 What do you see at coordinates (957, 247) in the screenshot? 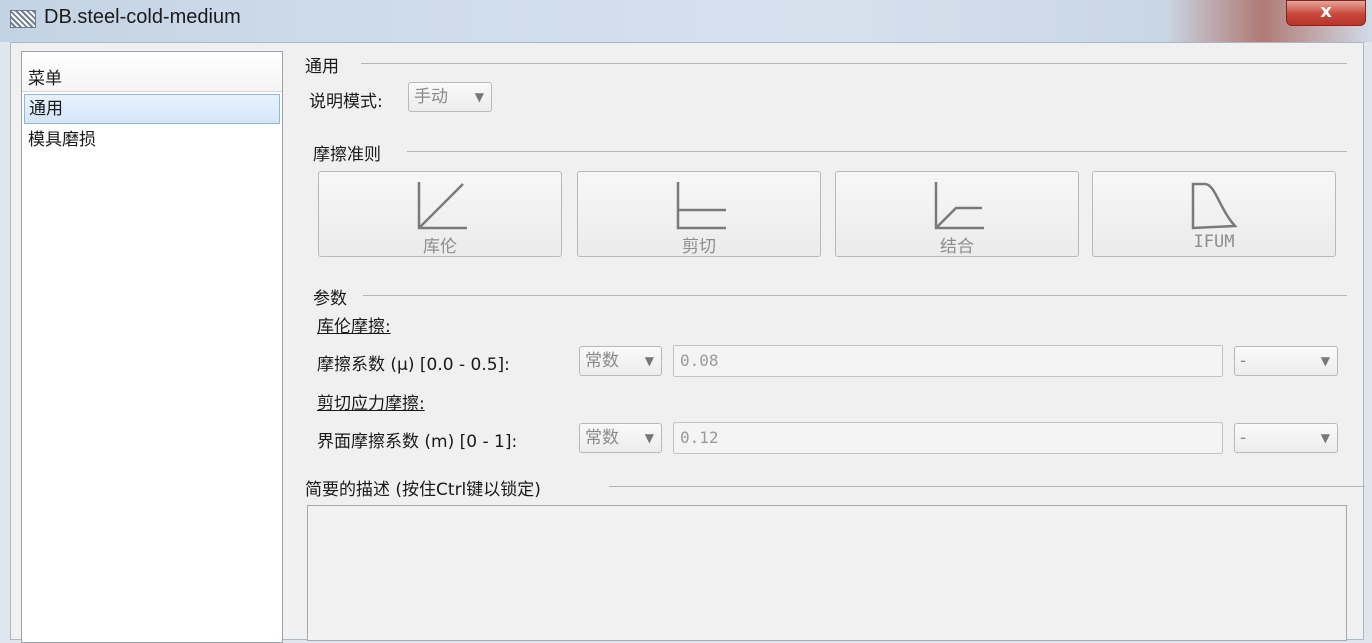
I see `combined-label: 结合` at bounding box center [957, 247].